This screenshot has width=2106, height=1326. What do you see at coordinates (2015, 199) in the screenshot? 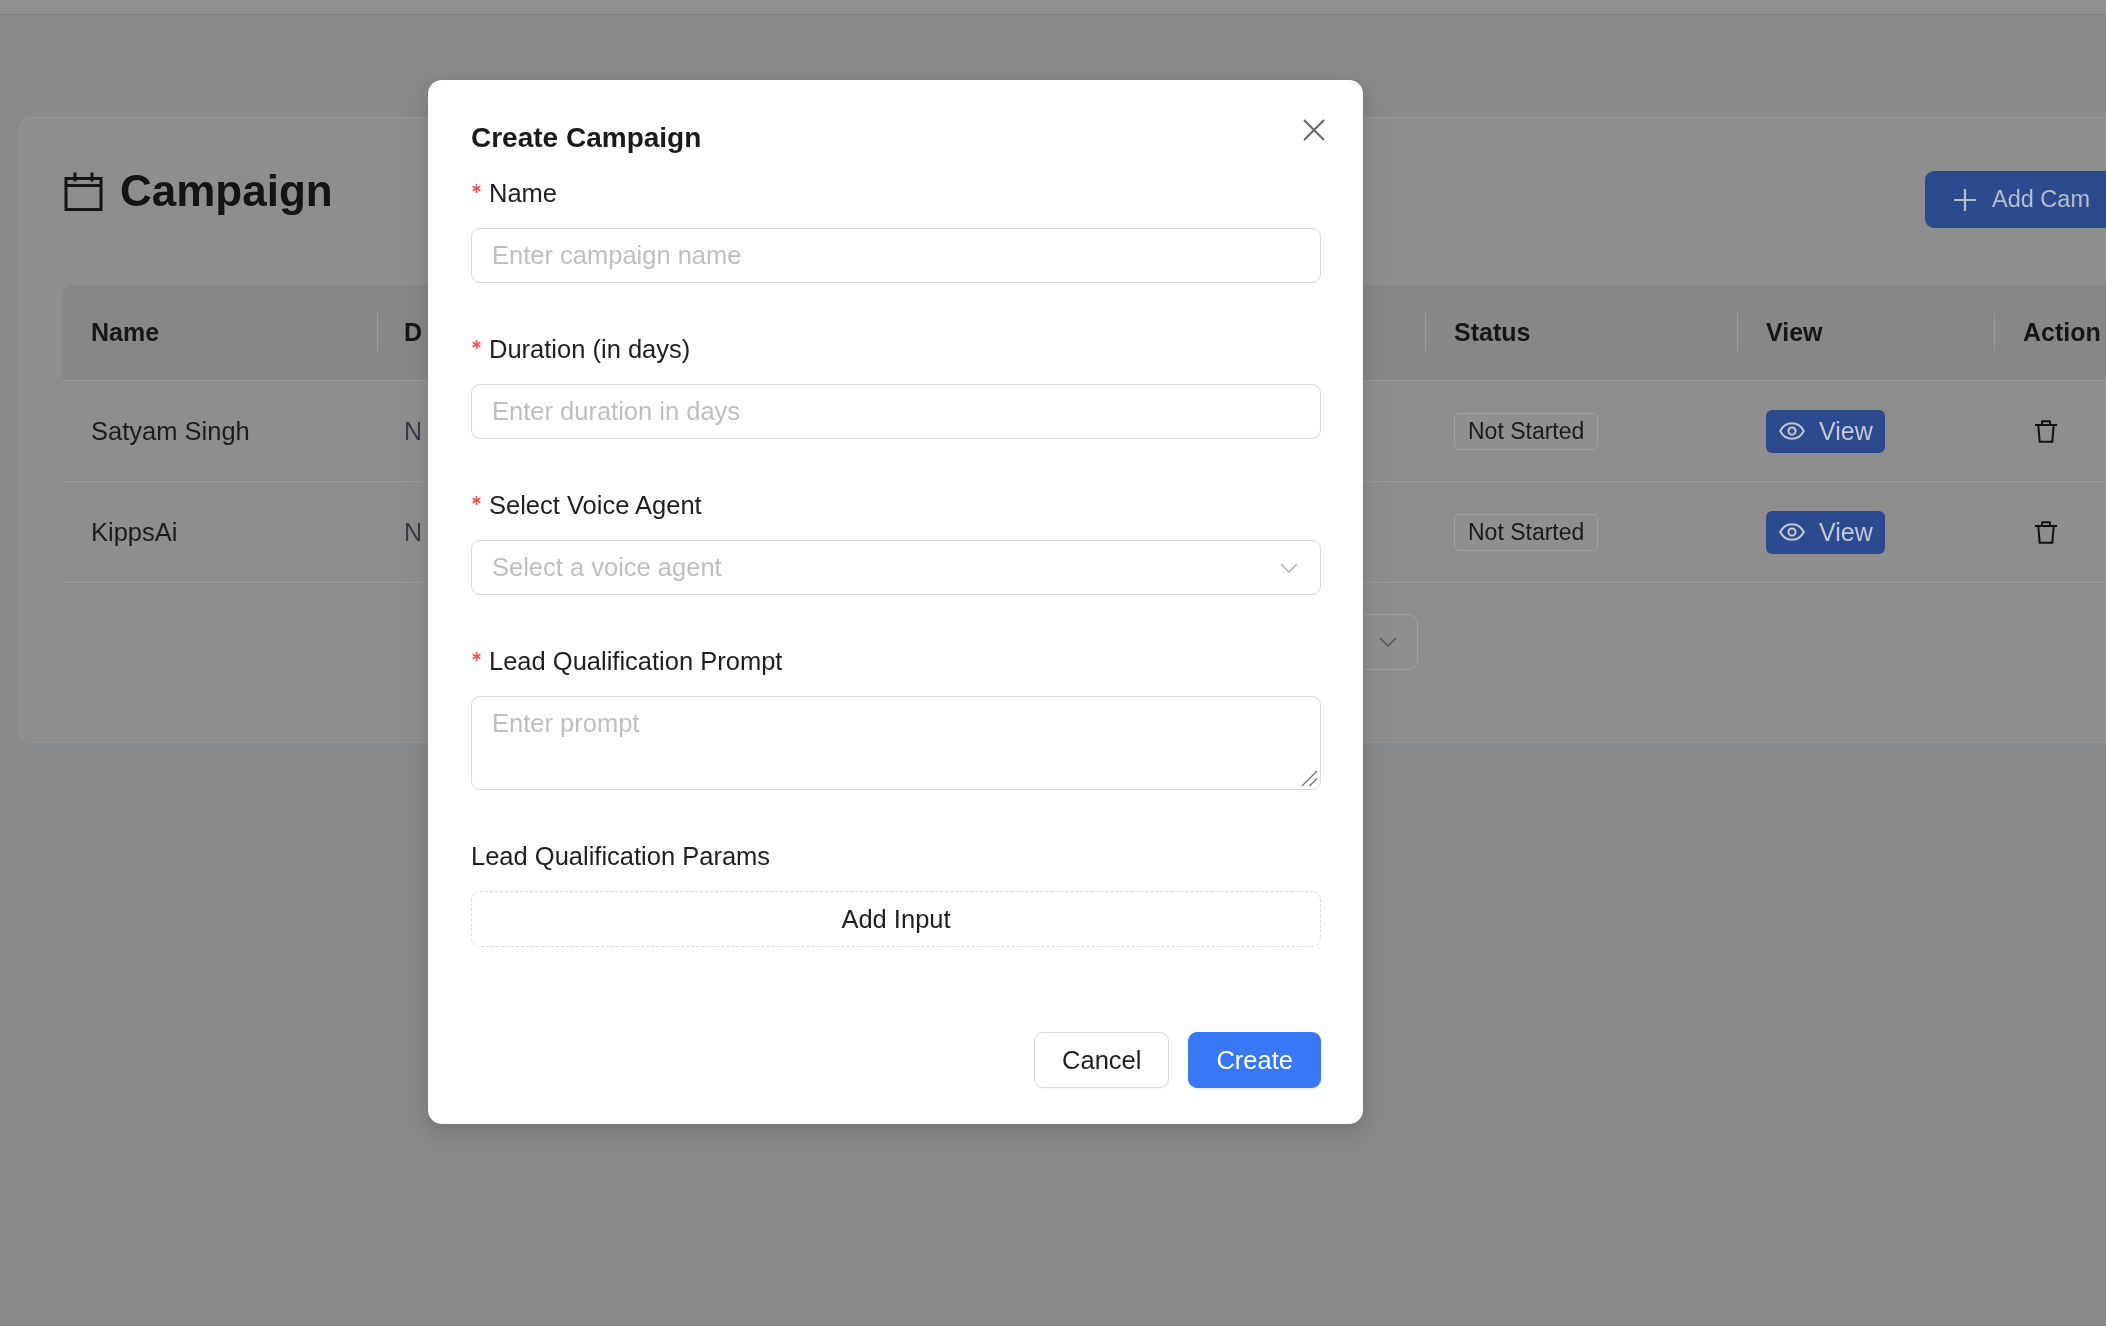
I see `add-button: Add Cam` at bounding box center [2015, 199].